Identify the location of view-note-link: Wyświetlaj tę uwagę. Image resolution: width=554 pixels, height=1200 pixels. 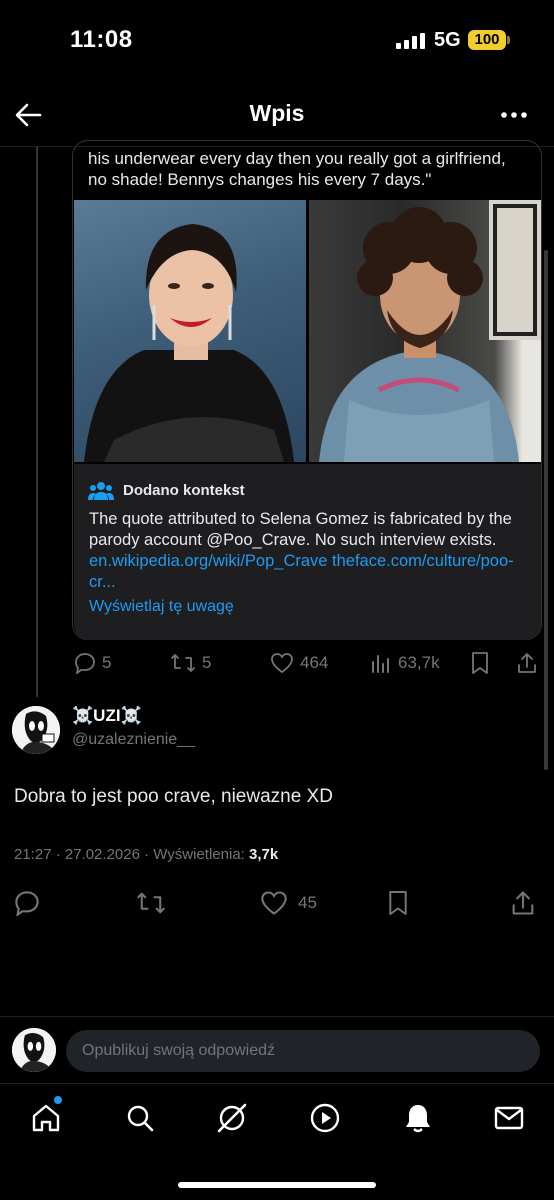
(161, 607).